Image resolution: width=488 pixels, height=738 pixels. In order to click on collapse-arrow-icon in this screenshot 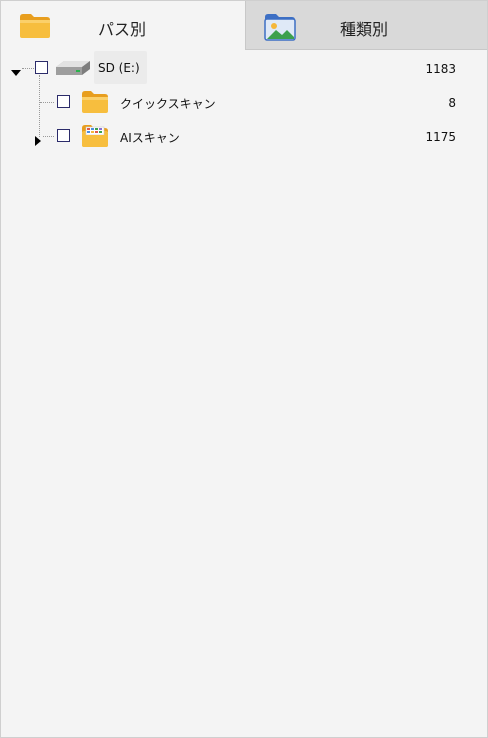, I will do `click(16, 69)`.